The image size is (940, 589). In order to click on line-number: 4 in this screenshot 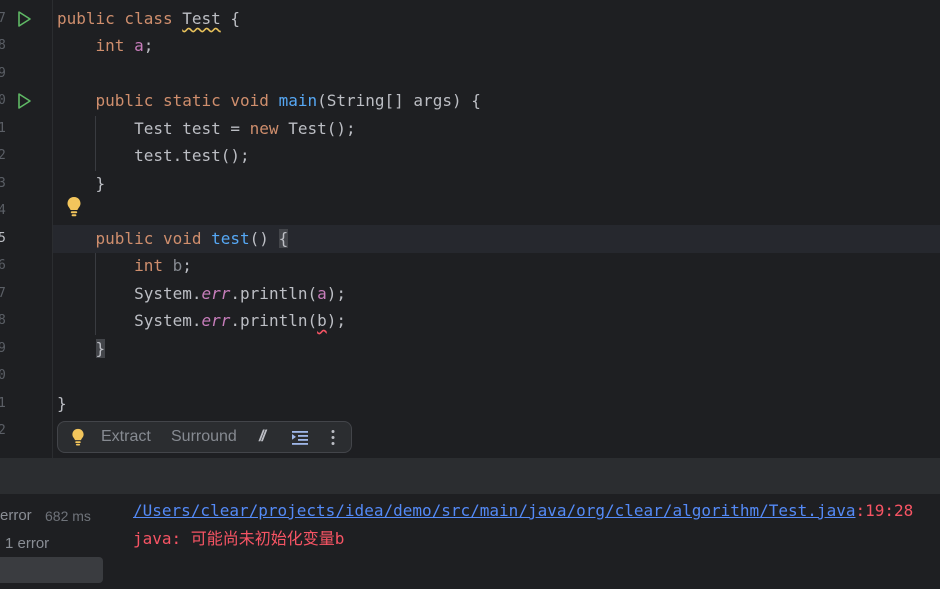, I will do `click(3, 210)`.